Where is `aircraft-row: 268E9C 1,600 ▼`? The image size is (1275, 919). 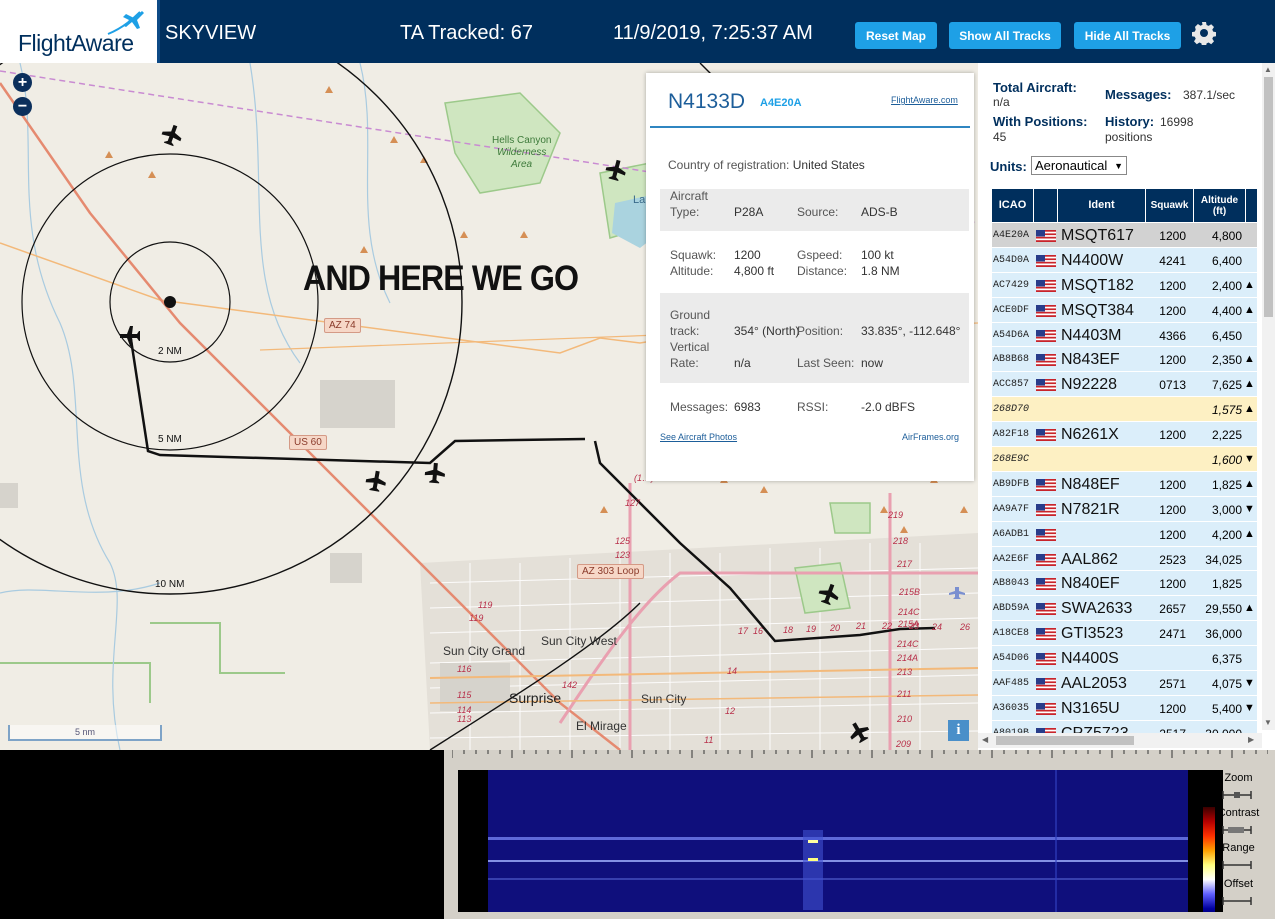
aircraft-row: 268E9C 1,600 ▼ is located at coordinates (1124, 459).